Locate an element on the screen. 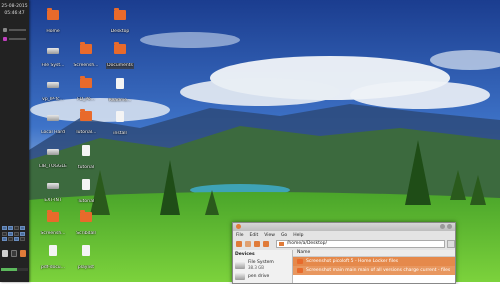 This screenshot has width=500, height=284. desktop-icon: Scribdall is located at coordinates (86, 224).